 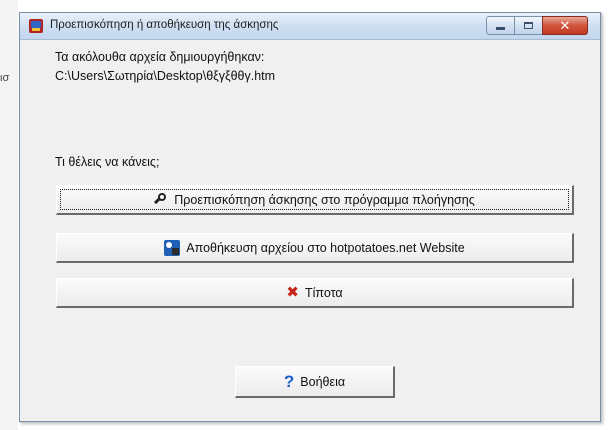 I want to click on app-icon, so click(x=36, y=26).